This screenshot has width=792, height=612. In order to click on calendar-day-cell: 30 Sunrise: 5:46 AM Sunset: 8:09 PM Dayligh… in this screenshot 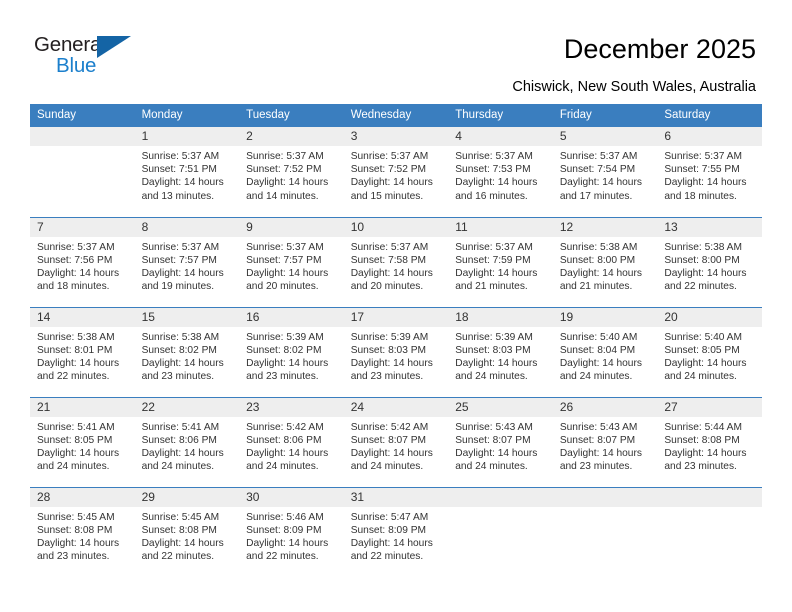, I will do `click(291, 531)`.